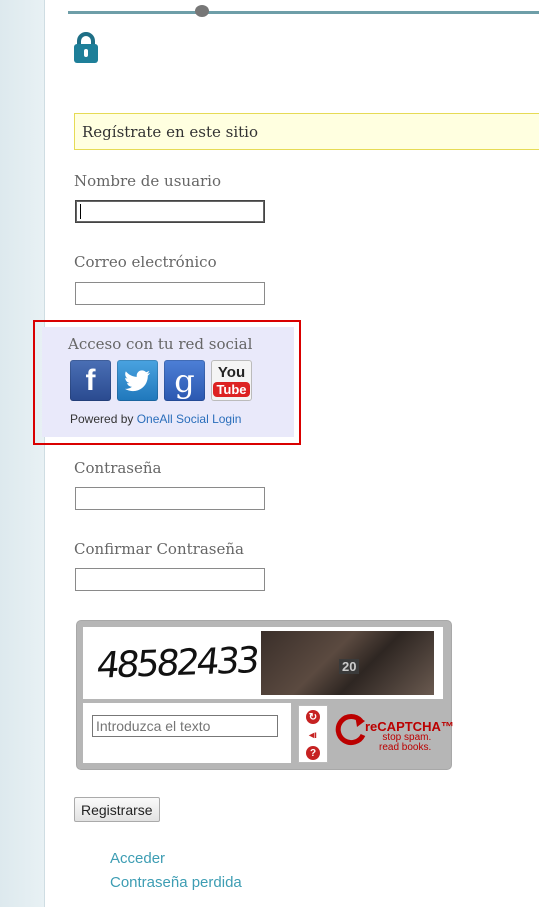 The height and width of the screenshot is (907, 539). Describe the element at coordinates (306, 131) in the screenshot. I see `register-notice: Regístrate en este sitio` at that location.